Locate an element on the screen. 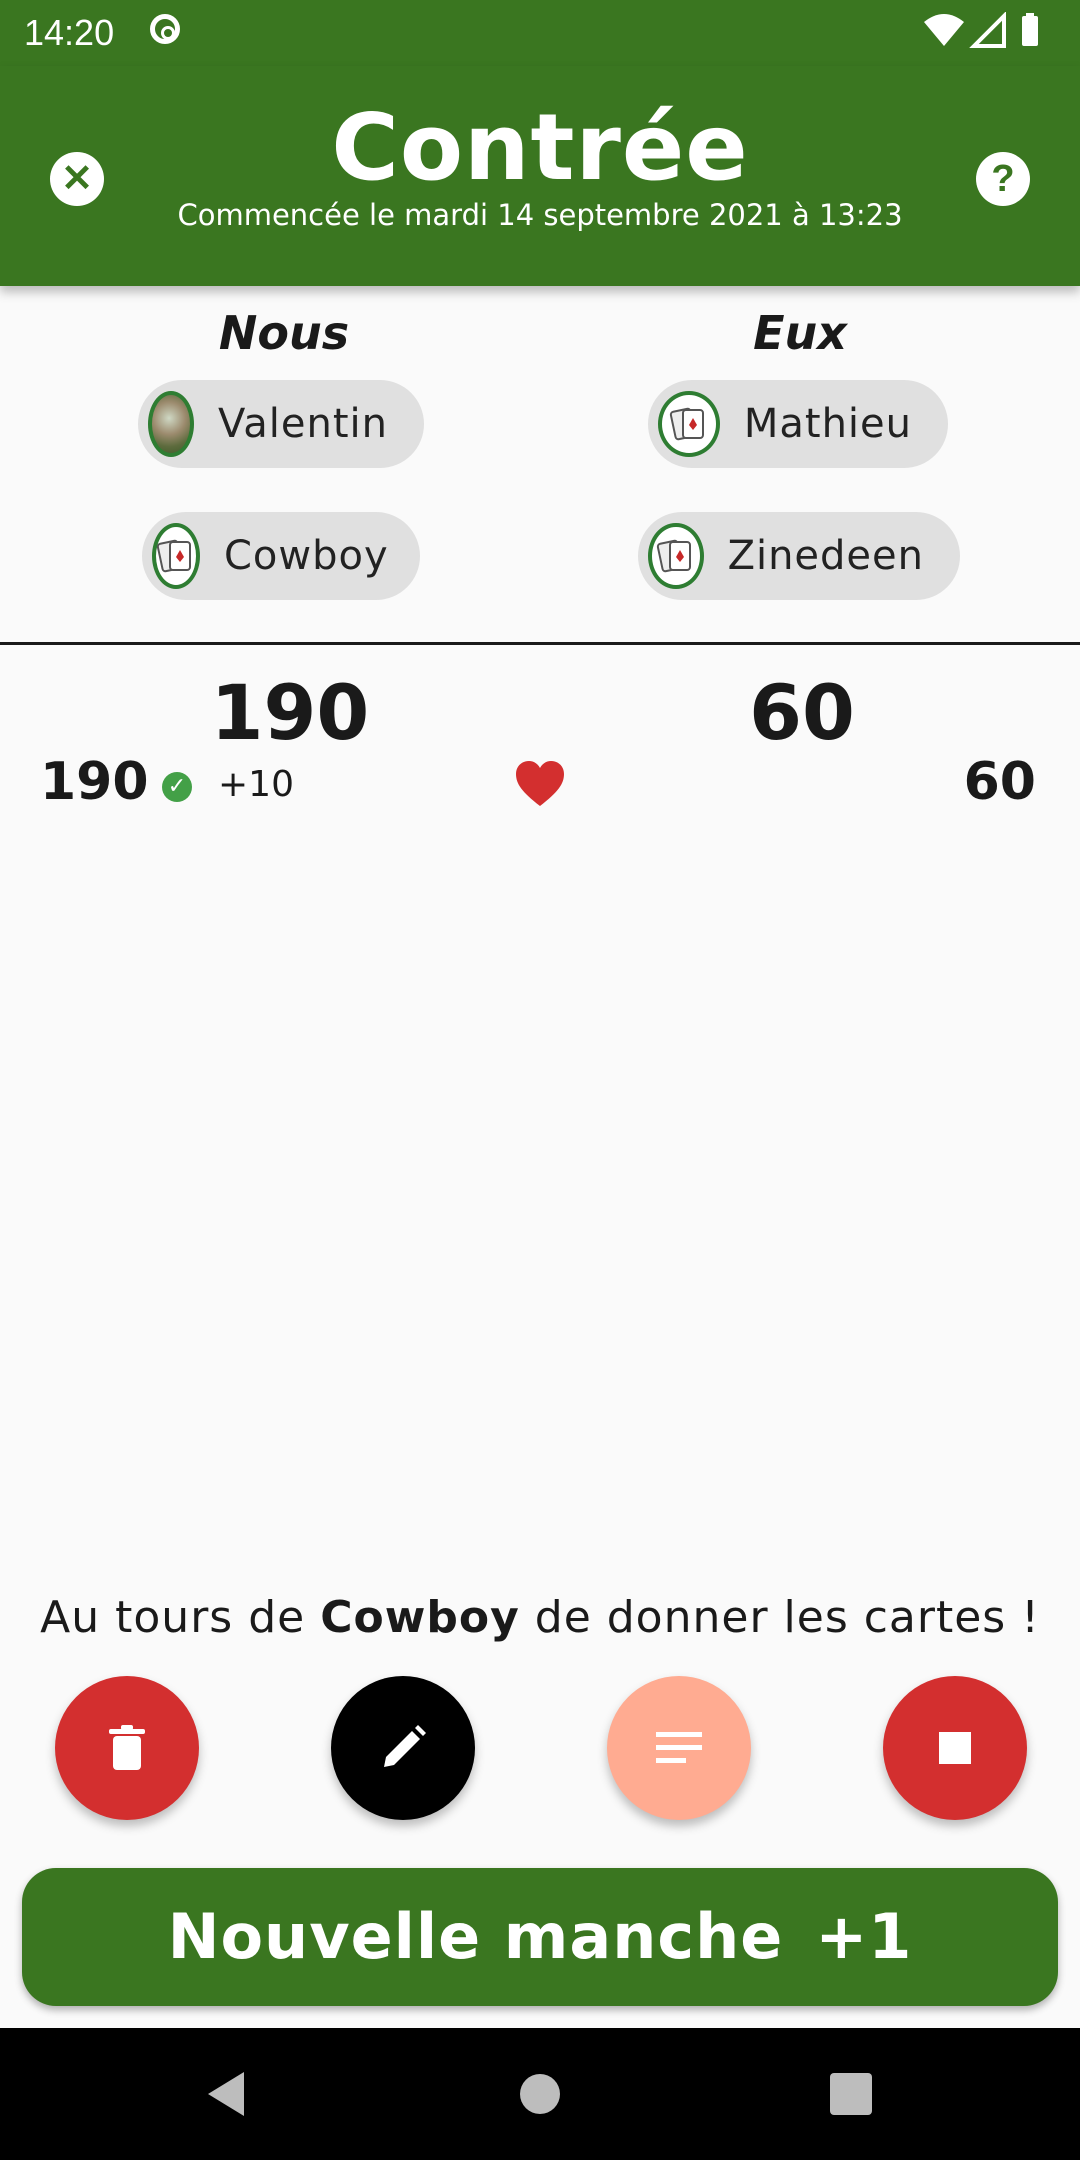 The image size is (1080, 2160). navigation-bar is located at coordinates (540, 2094).